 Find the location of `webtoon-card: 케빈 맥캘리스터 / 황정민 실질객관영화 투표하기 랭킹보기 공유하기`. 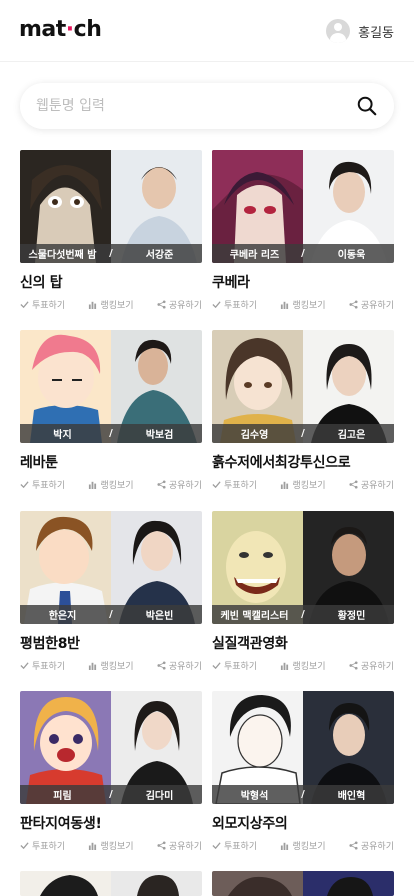

webtoon-card: 케빈 맥캘리스터 / 황정민 실질객관영화 투표하기 랭킹보기 공유하기 is located at coordinates (303, 591).